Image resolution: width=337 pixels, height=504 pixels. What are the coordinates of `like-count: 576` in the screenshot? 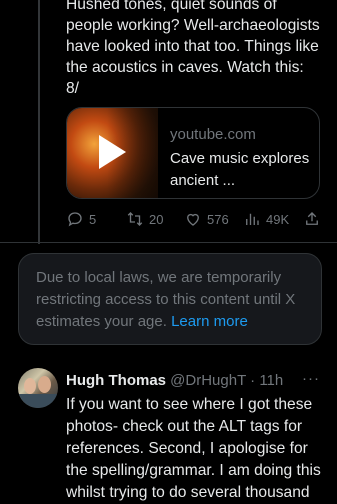 It's located at (218, 219).